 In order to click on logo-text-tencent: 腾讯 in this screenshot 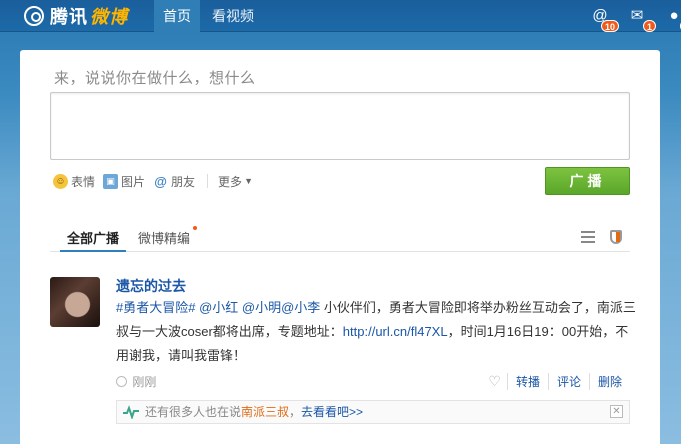, I will do `click(69, 17)`.